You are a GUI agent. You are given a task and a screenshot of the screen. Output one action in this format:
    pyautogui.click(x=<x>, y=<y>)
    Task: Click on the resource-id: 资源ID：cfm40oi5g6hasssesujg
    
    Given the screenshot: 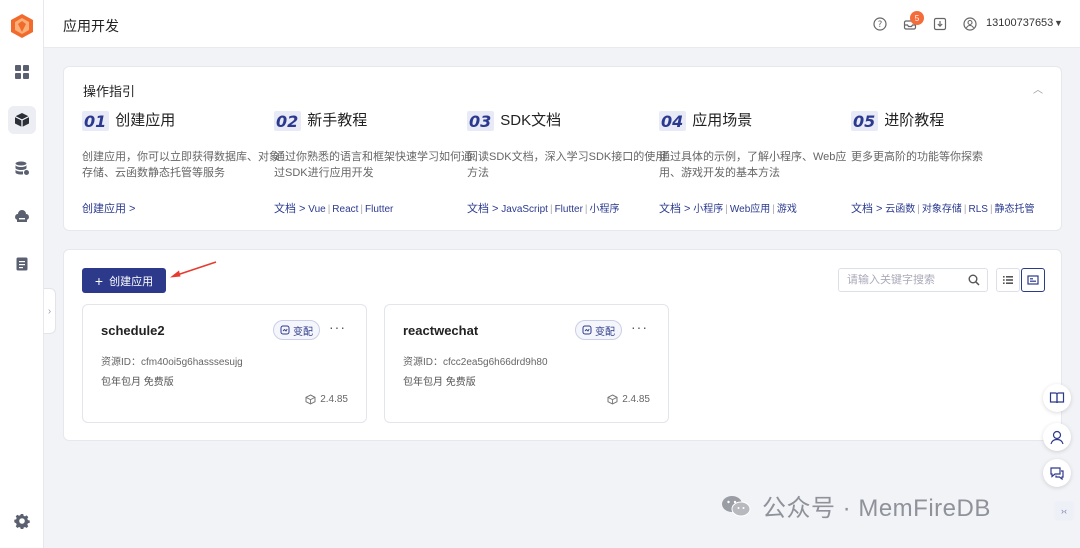 What is the action you would take?
    pyautogui.click(x=172, y=362)
    